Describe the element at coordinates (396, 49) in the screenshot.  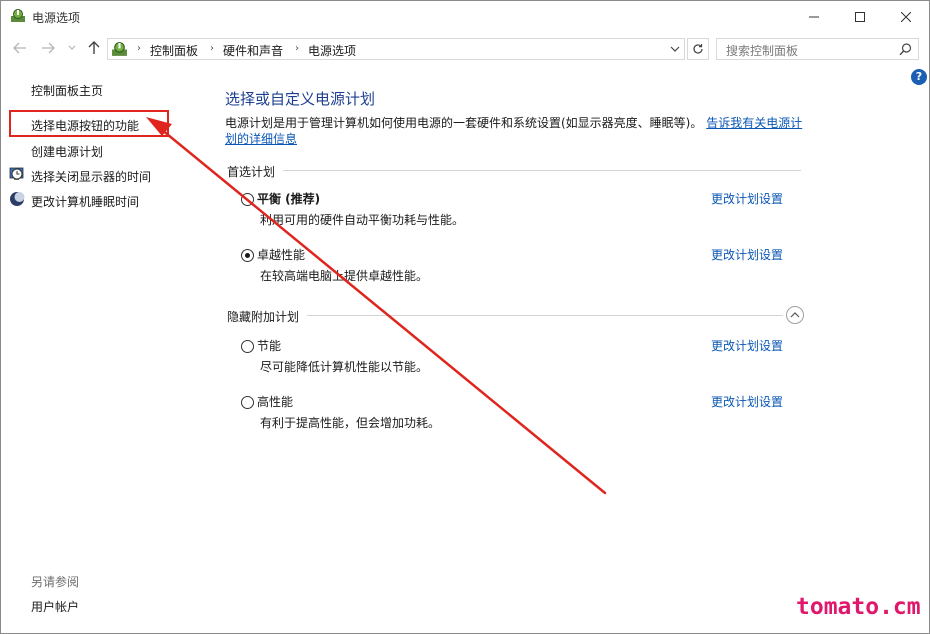
I see `address-bar: › 控制面板 › 硬件和声音 › 电源选项` at that location.